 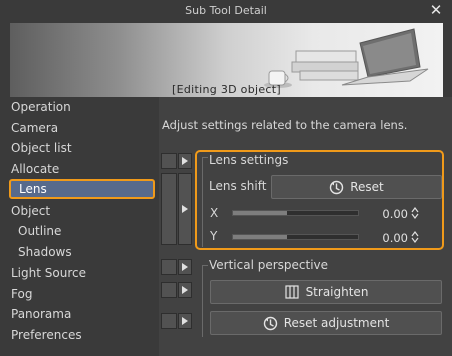 I want to click on vertical-perspective-checkbox, so click(x=169, y=267).